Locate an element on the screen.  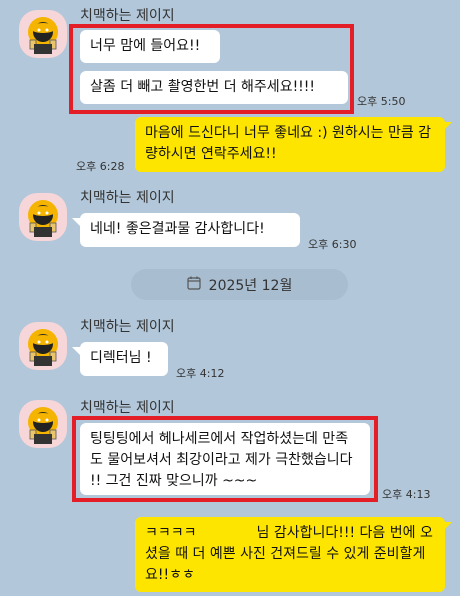
timestamp: 오후 6:30 is located at coordinates (332, 244).